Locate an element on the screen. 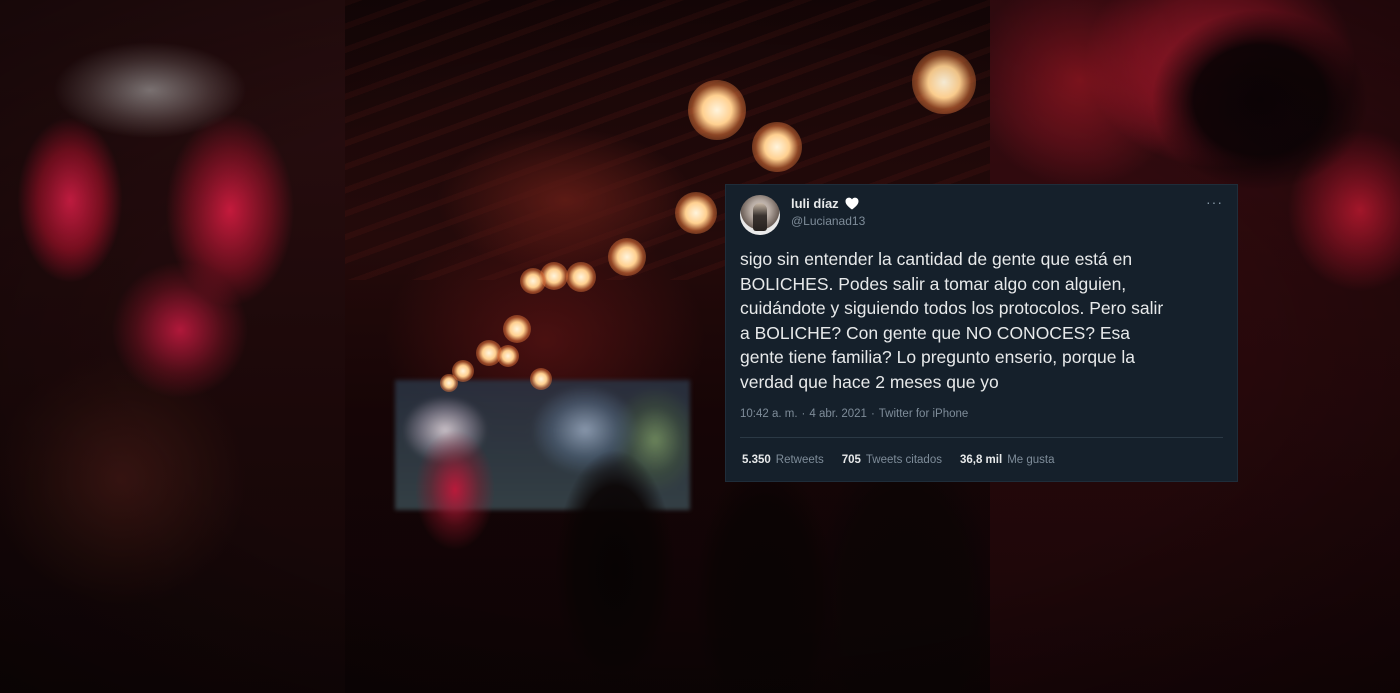  quote-tweets-stat: 705 Tweets citados is located at coordinates (892, 460).